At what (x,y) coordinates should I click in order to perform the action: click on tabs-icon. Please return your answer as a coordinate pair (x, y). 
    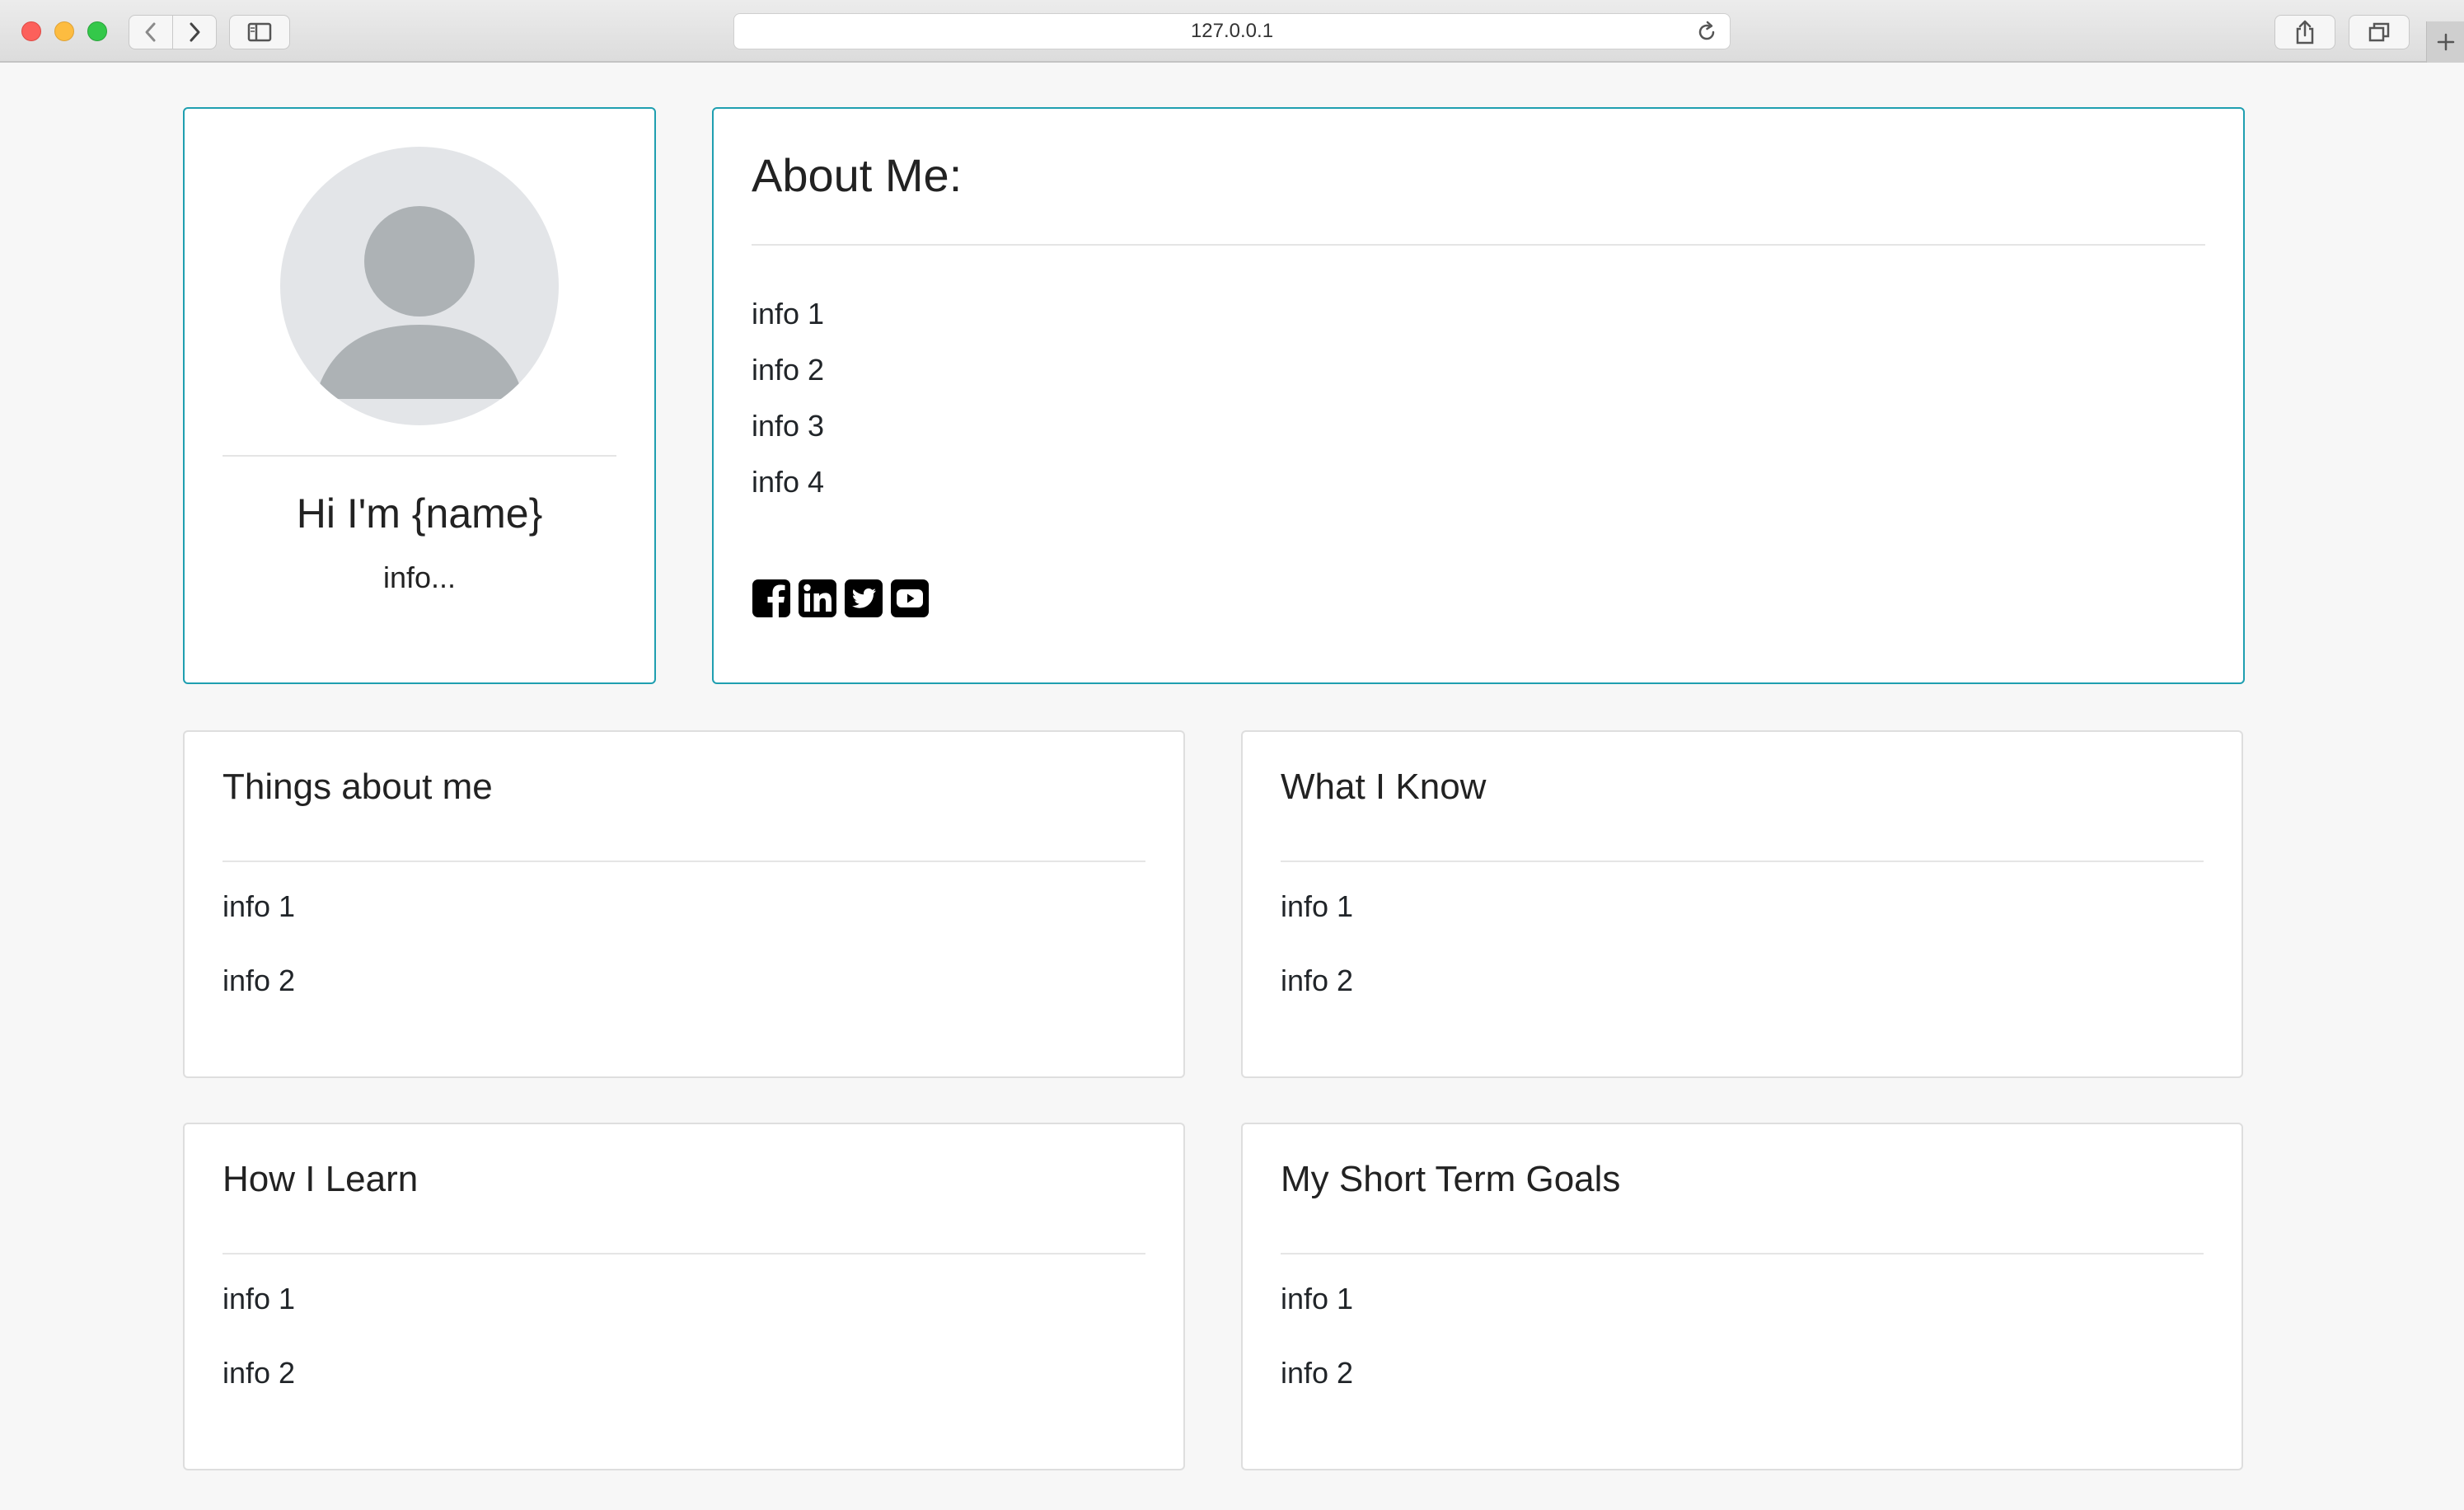
    Looking at the image, I should click on (2379, 32).